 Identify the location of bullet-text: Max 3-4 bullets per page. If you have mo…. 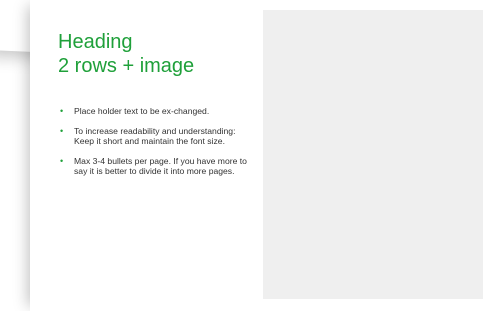
(160, 166).